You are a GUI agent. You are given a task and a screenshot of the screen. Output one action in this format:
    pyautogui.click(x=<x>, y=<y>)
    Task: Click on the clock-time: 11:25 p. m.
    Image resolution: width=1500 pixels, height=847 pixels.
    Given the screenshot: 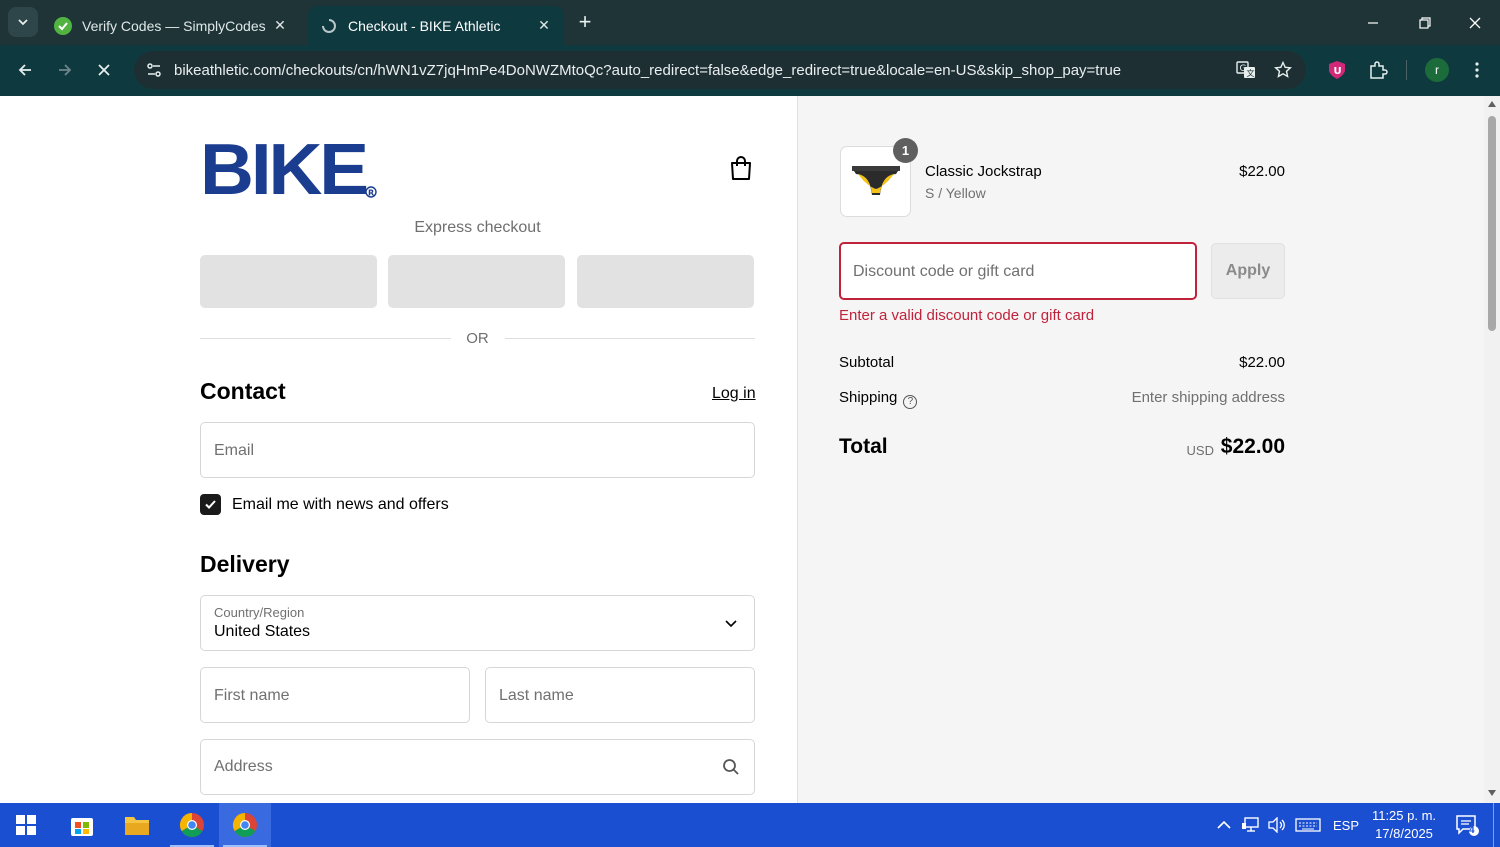 What is the action you would take?
    pyautogui.click(x=1404, y=815)
    